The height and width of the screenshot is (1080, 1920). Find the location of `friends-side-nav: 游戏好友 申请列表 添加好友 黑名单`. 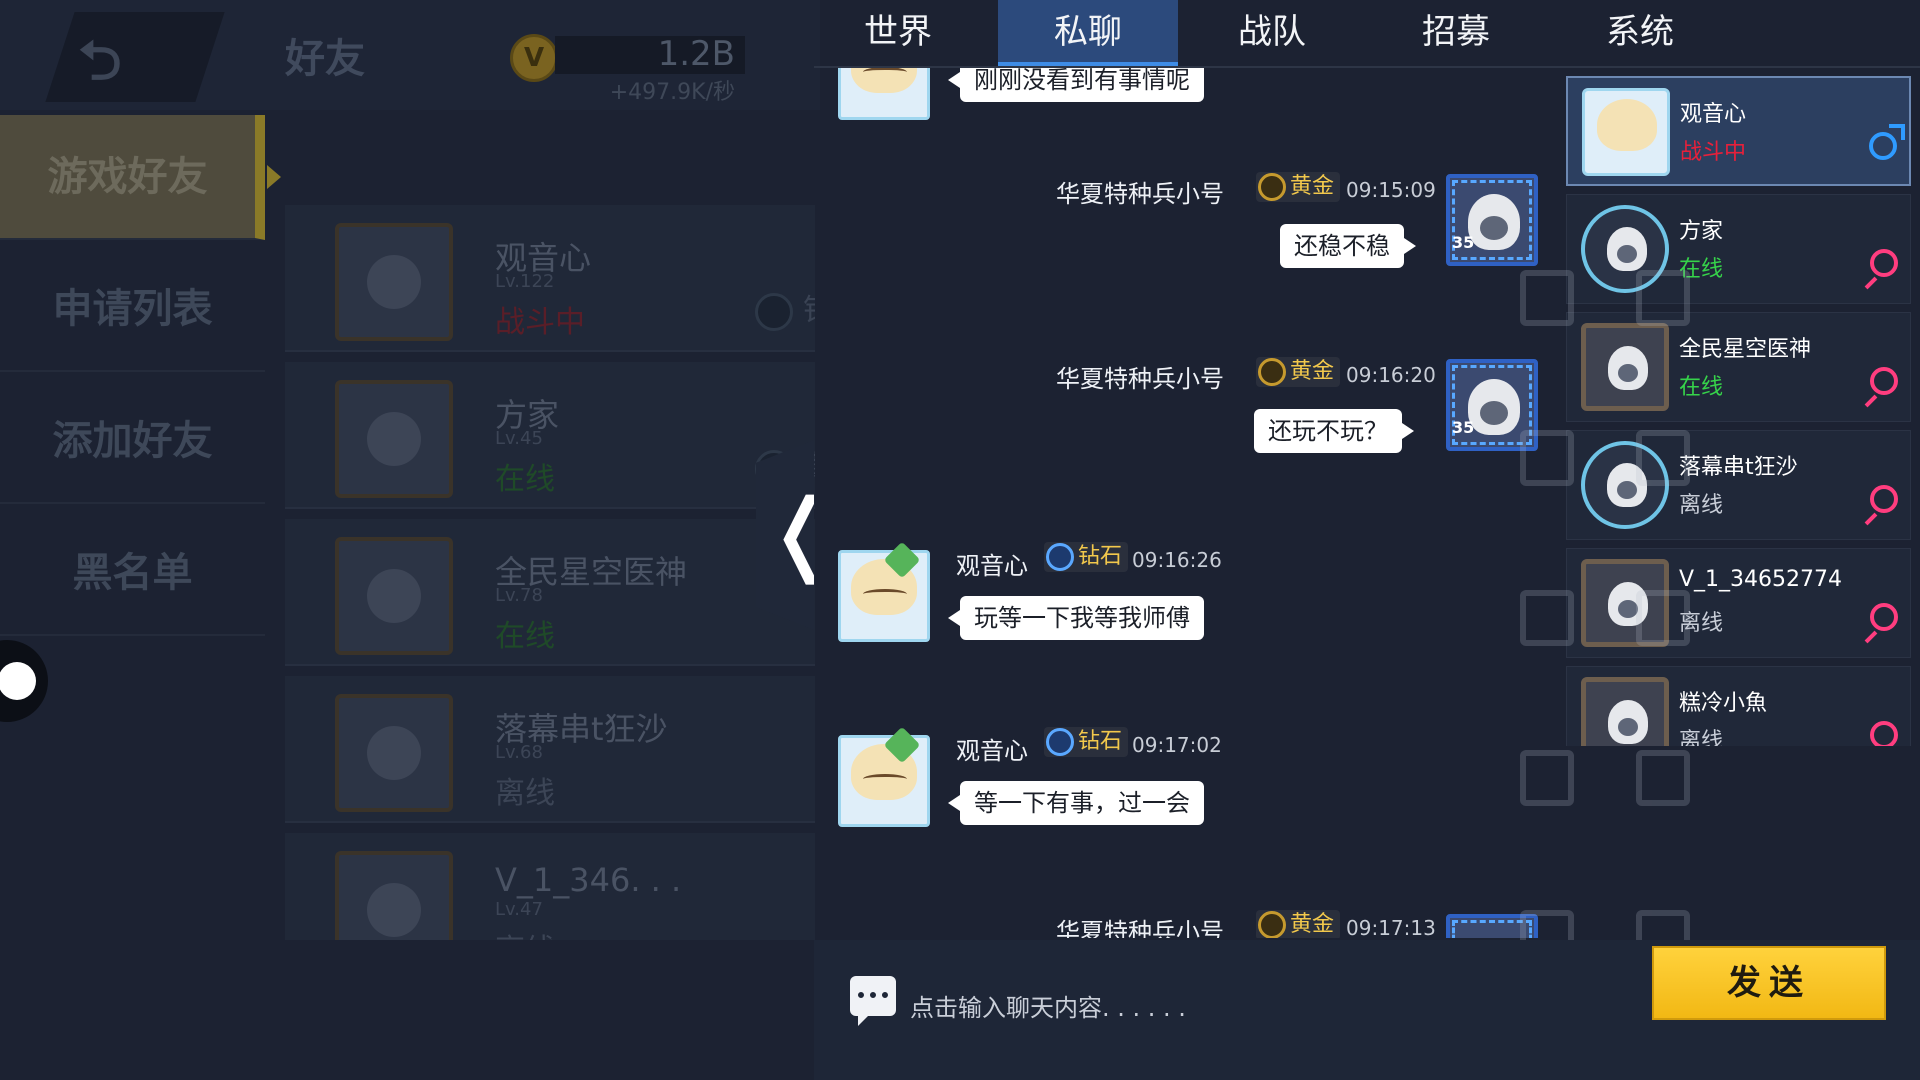

friends-side-nav: 游戏好友 申请列表 添加好友 黑名单 is located at coordinates (140, 379).